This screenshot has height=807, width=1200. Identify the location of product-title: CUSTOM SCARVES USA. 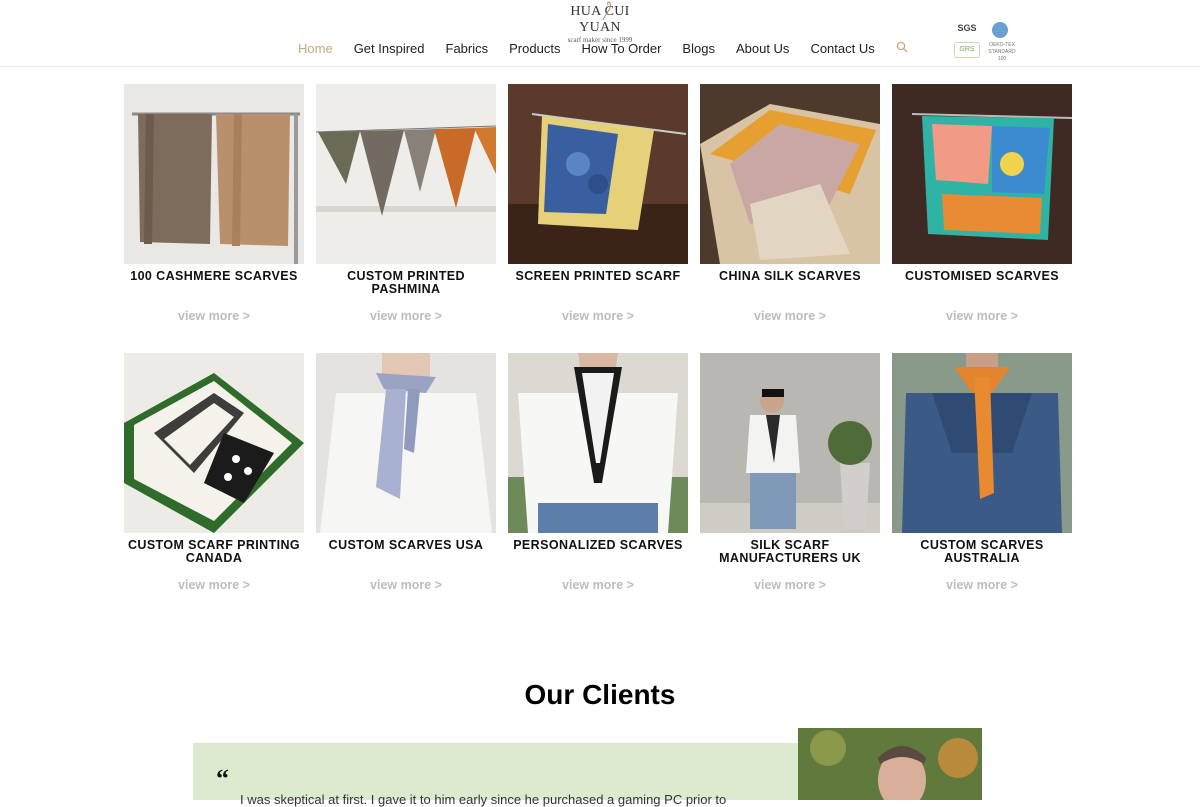
(406, 545).